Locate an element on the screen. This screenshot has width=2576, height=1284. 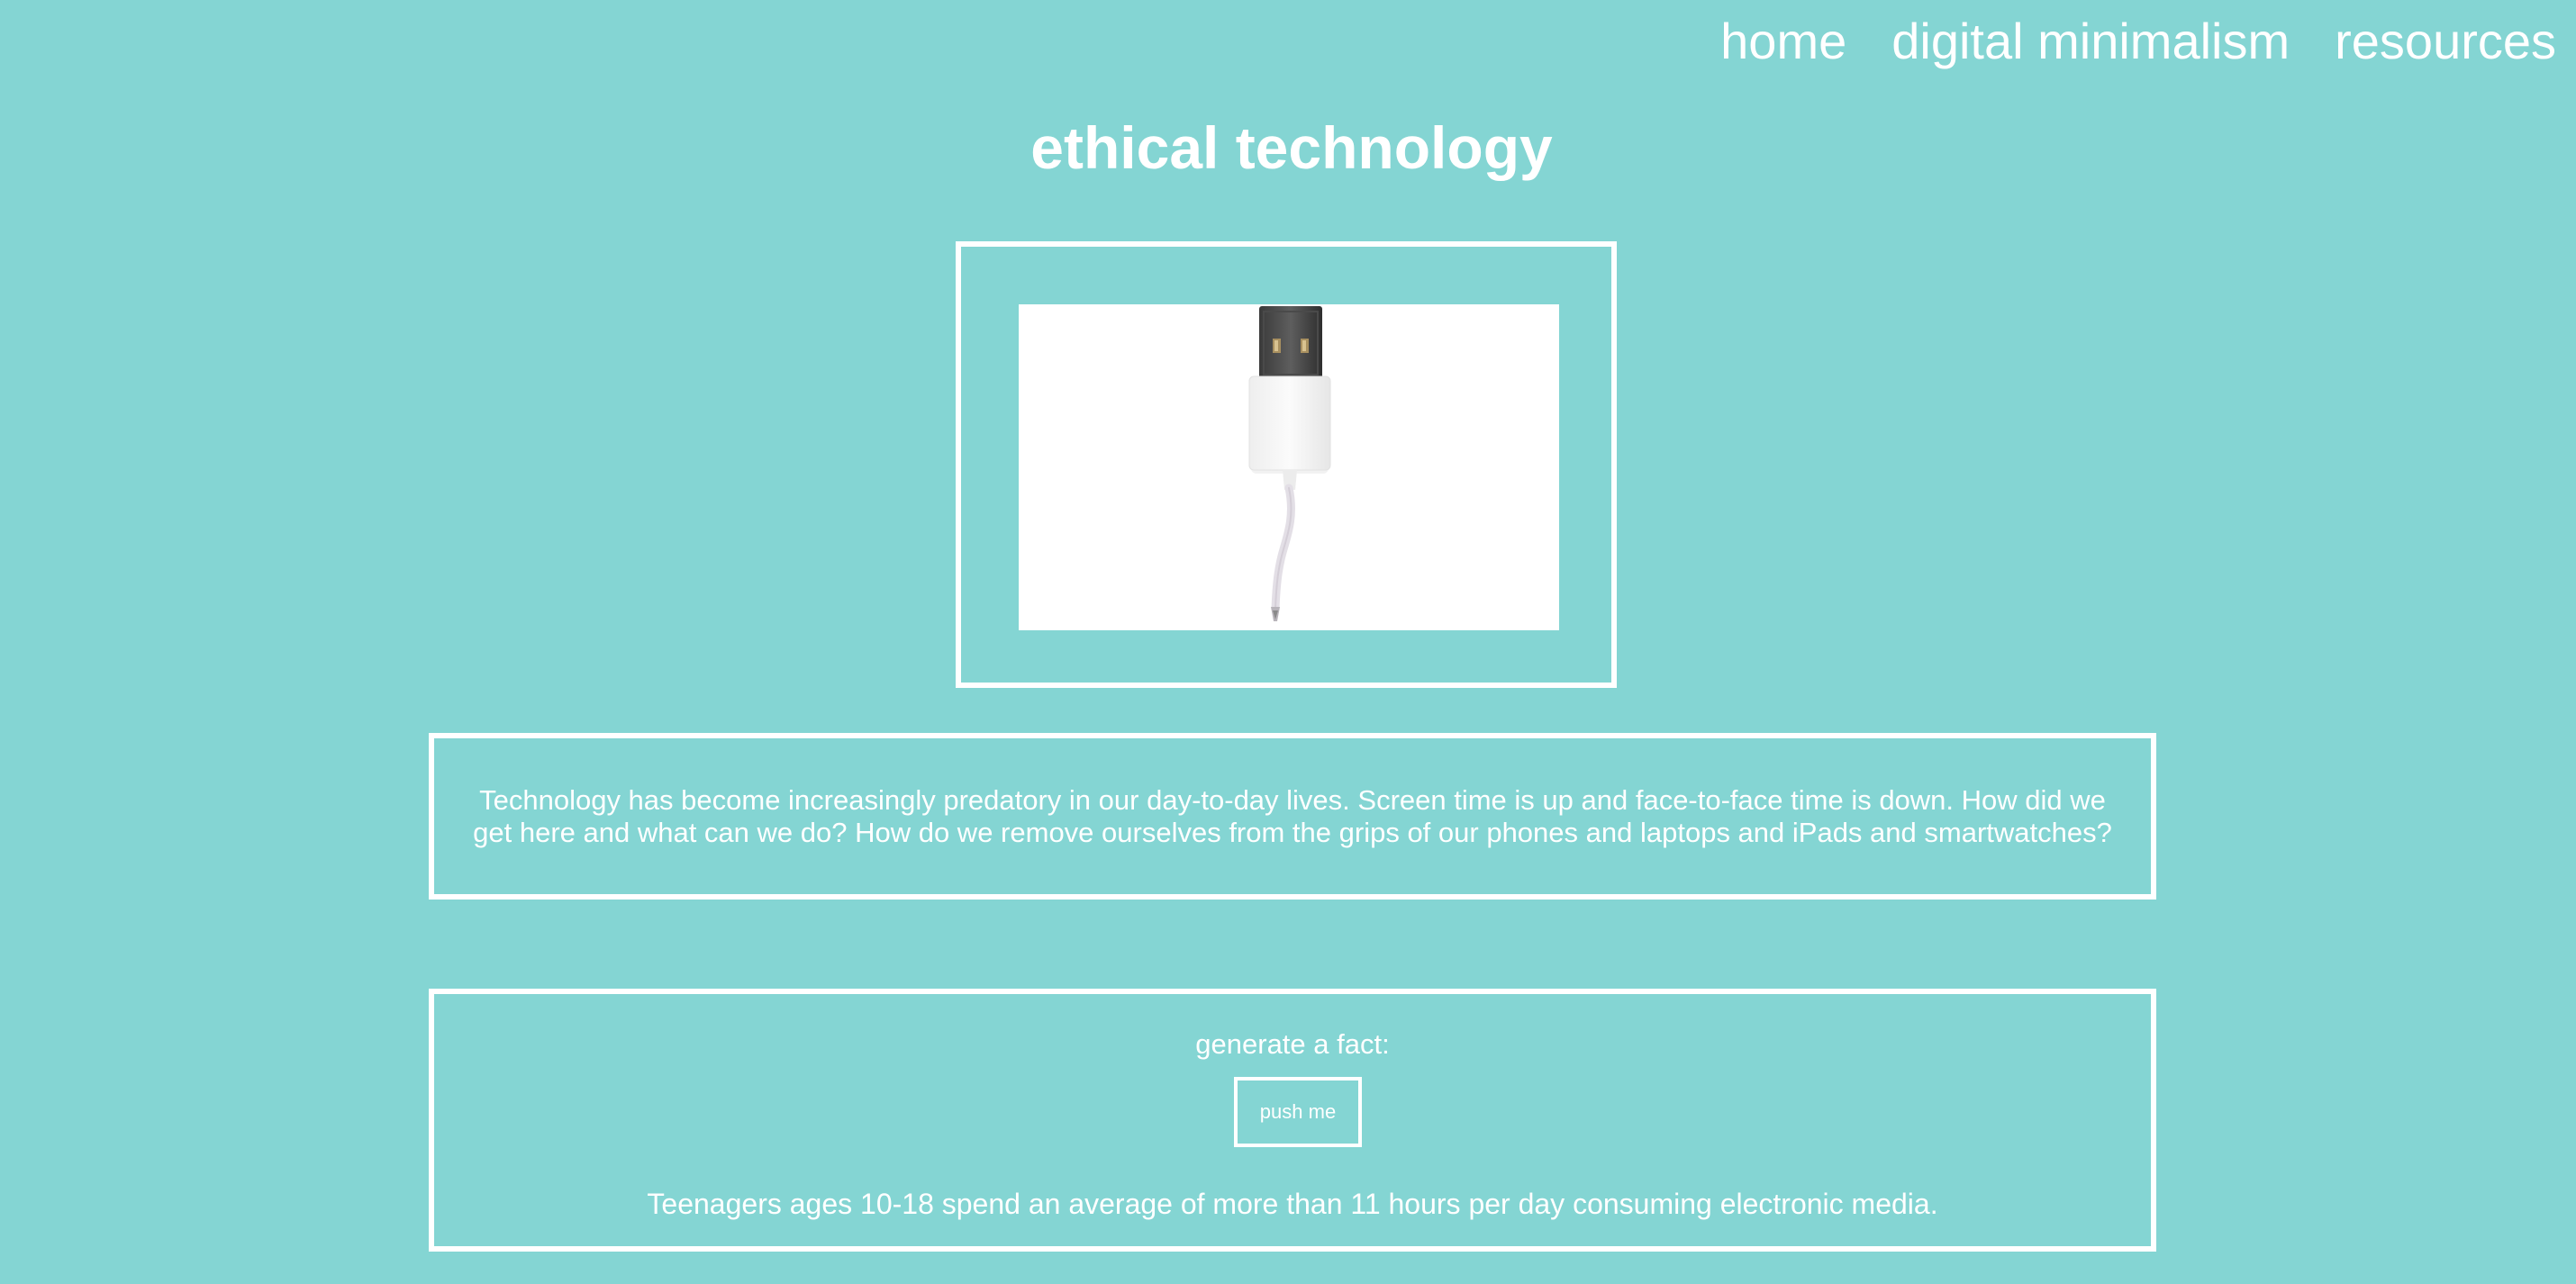
top-nav: home digital minimalism resources is located at coordinates (2138, 41).